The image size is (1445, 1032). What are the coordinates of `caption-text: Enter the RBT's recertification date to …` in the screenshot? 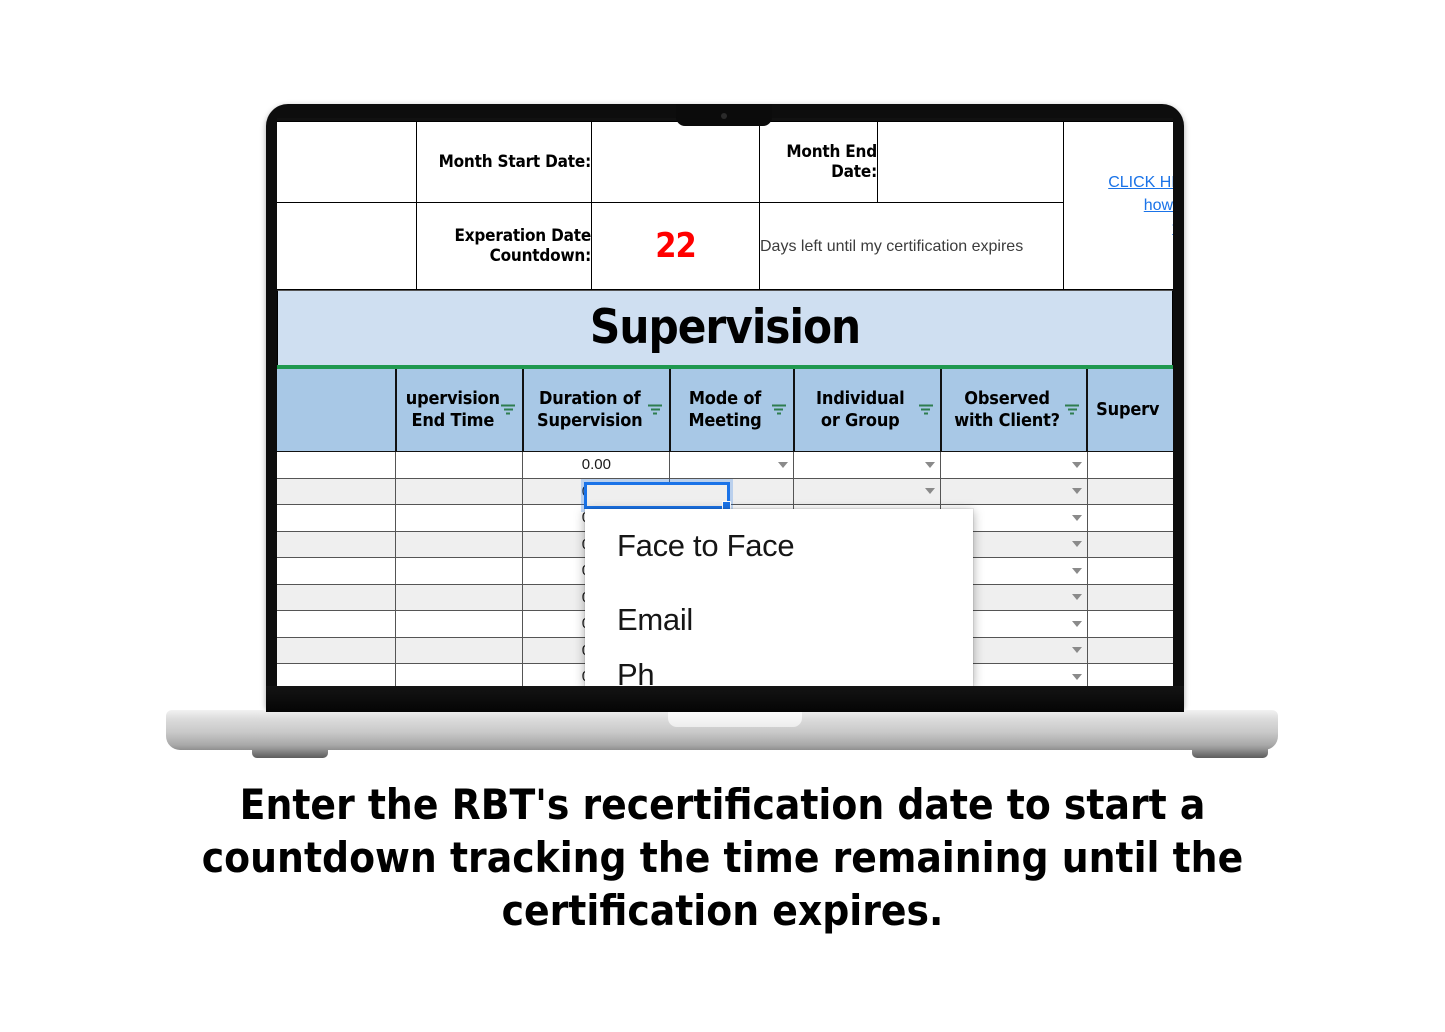 It's located at (722, 857).